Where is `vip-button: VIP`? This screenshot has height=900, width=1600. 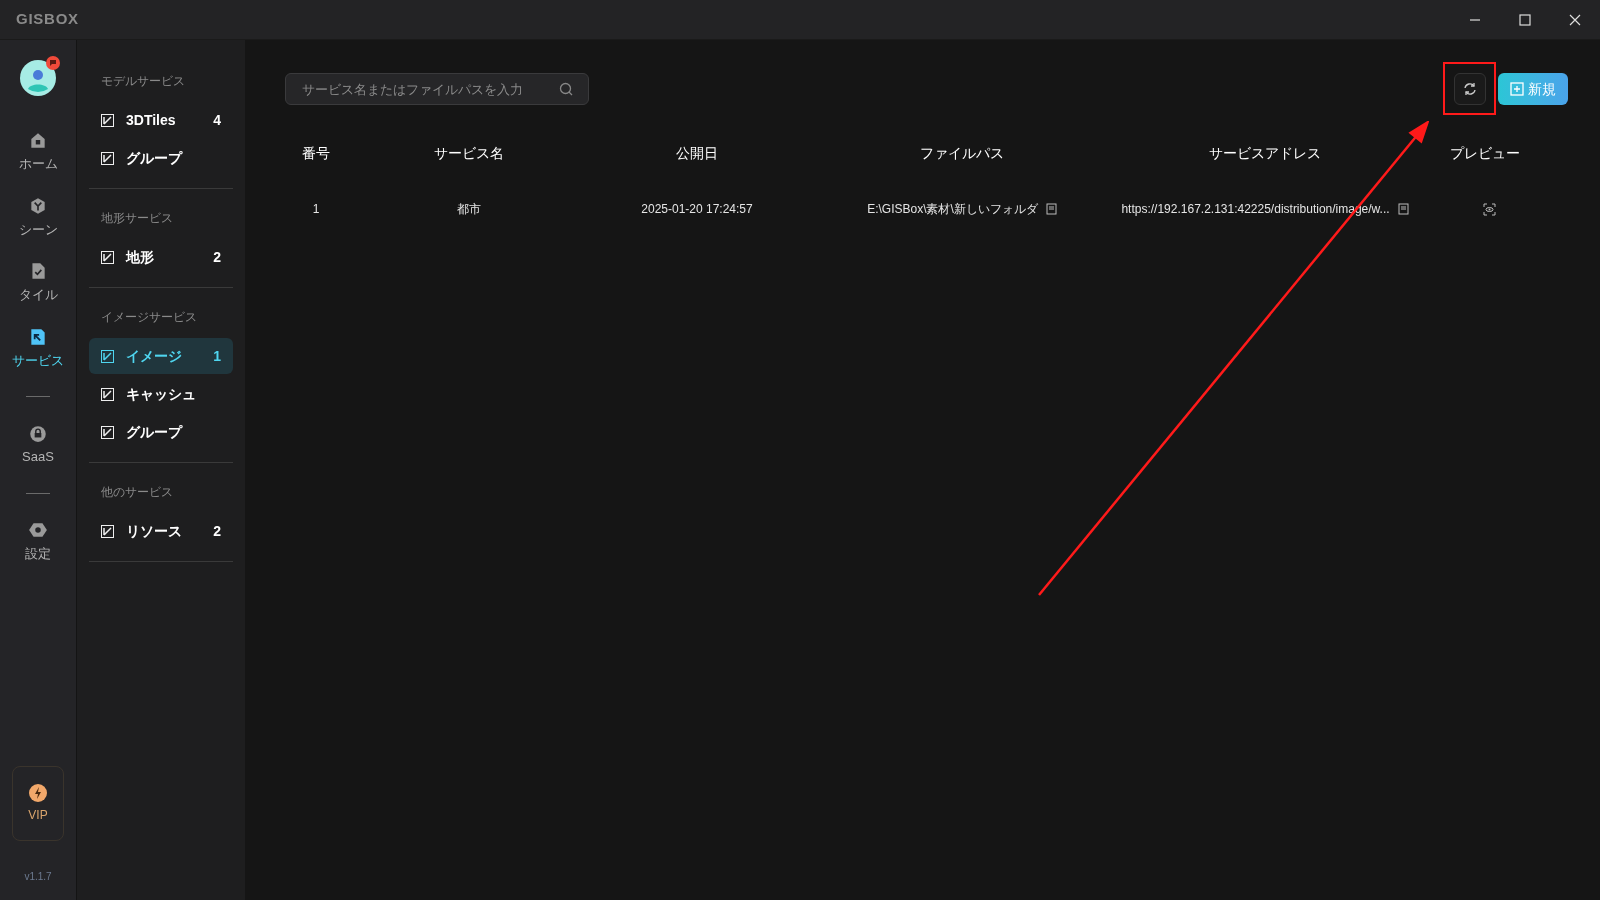
vip-button: VIP is located at coordinates (38, 803).